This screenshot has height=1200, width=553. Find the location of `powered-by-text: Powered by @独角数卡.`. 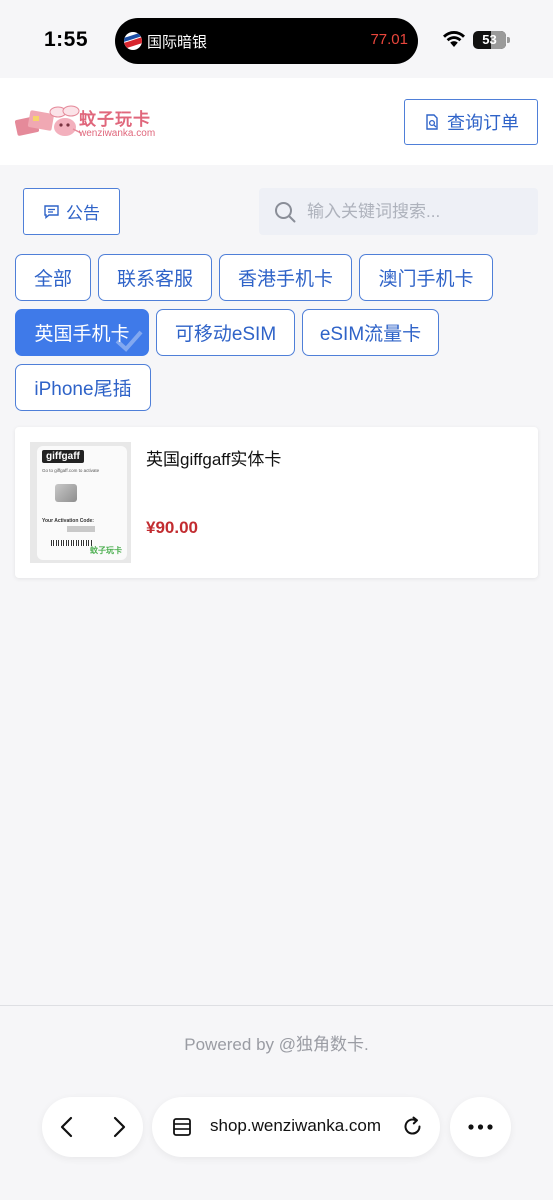

powered-by-text: Powered by @独角数卡. is located at coordinates (276, 1042).